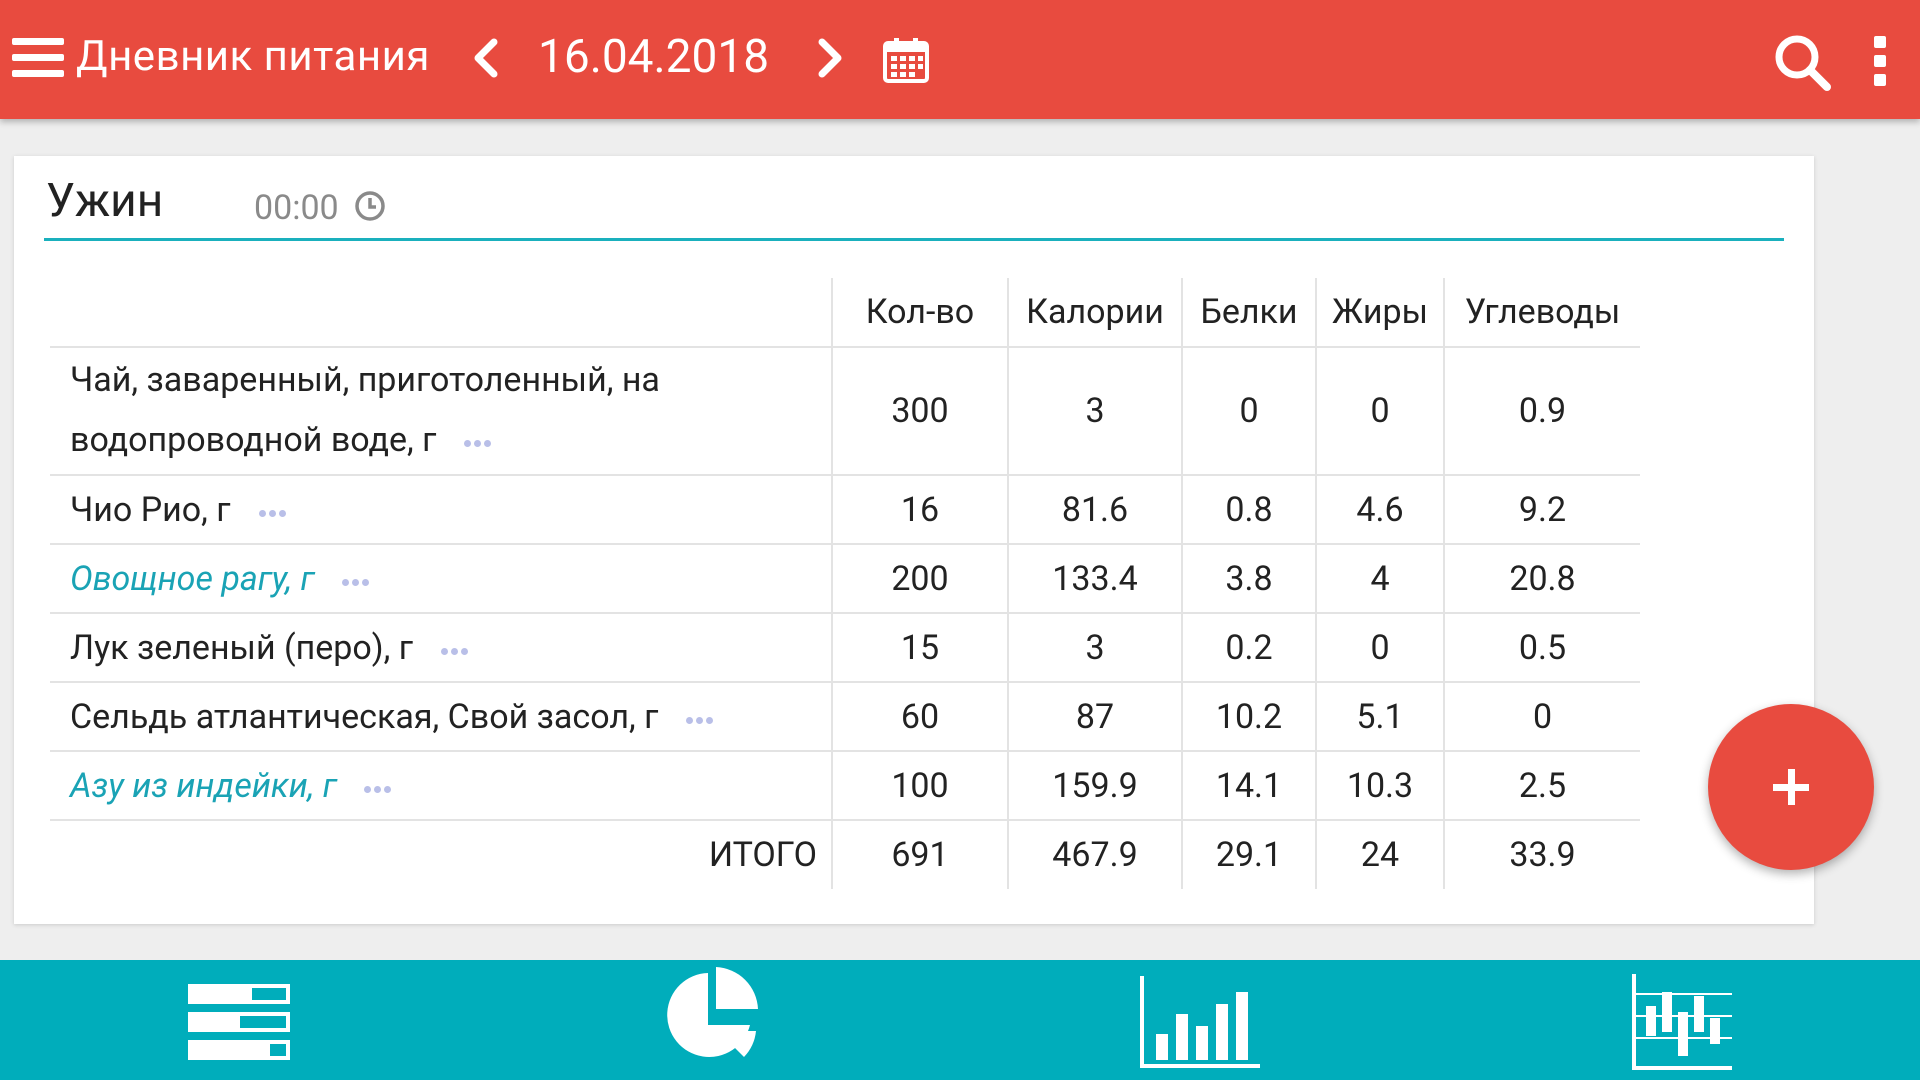 This screenshot has width=1920, height=1080. What do you see at coordinates (1541, 510) in the screenshot?
I see `carbs-cell: 9.2` at bounding box center [1541, 510].